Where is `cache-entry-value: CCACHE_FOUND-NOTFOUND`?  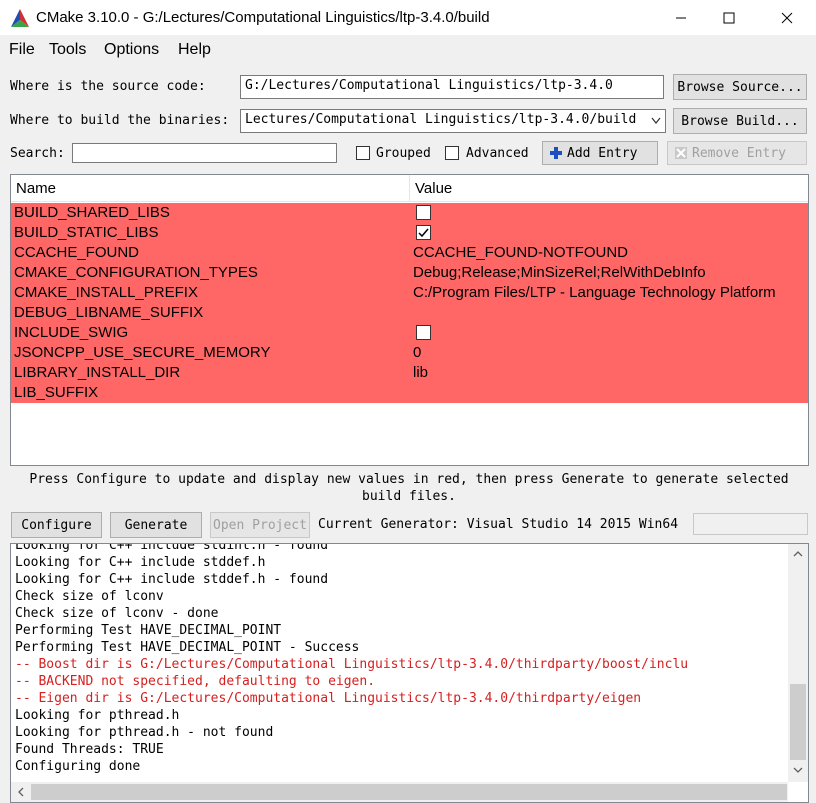
cache-entry-value: CCACHE_FOUND-NOTFOUND is located at coordinates (610, 252).